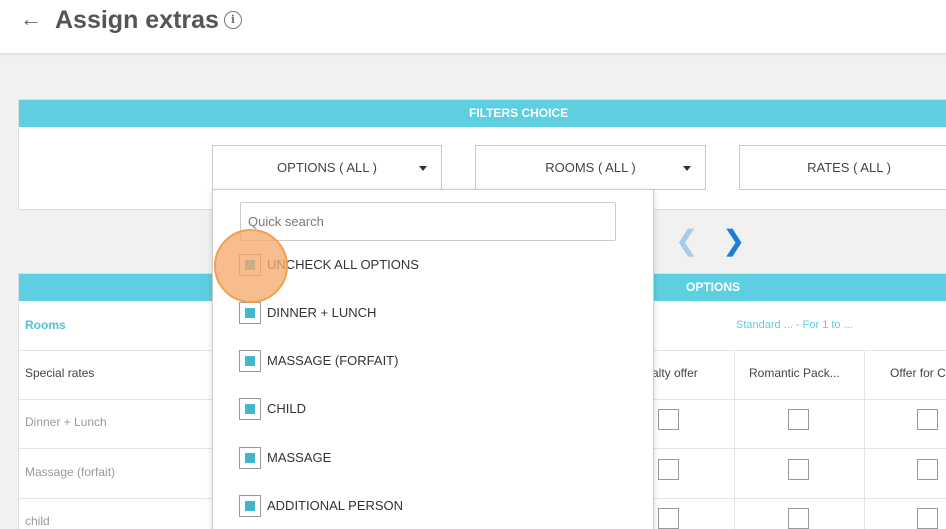  Describe the element at coordinates (70, 472) in the screenshot. I see `row-label-massage-forfait: Massage (forfait)` at that location.